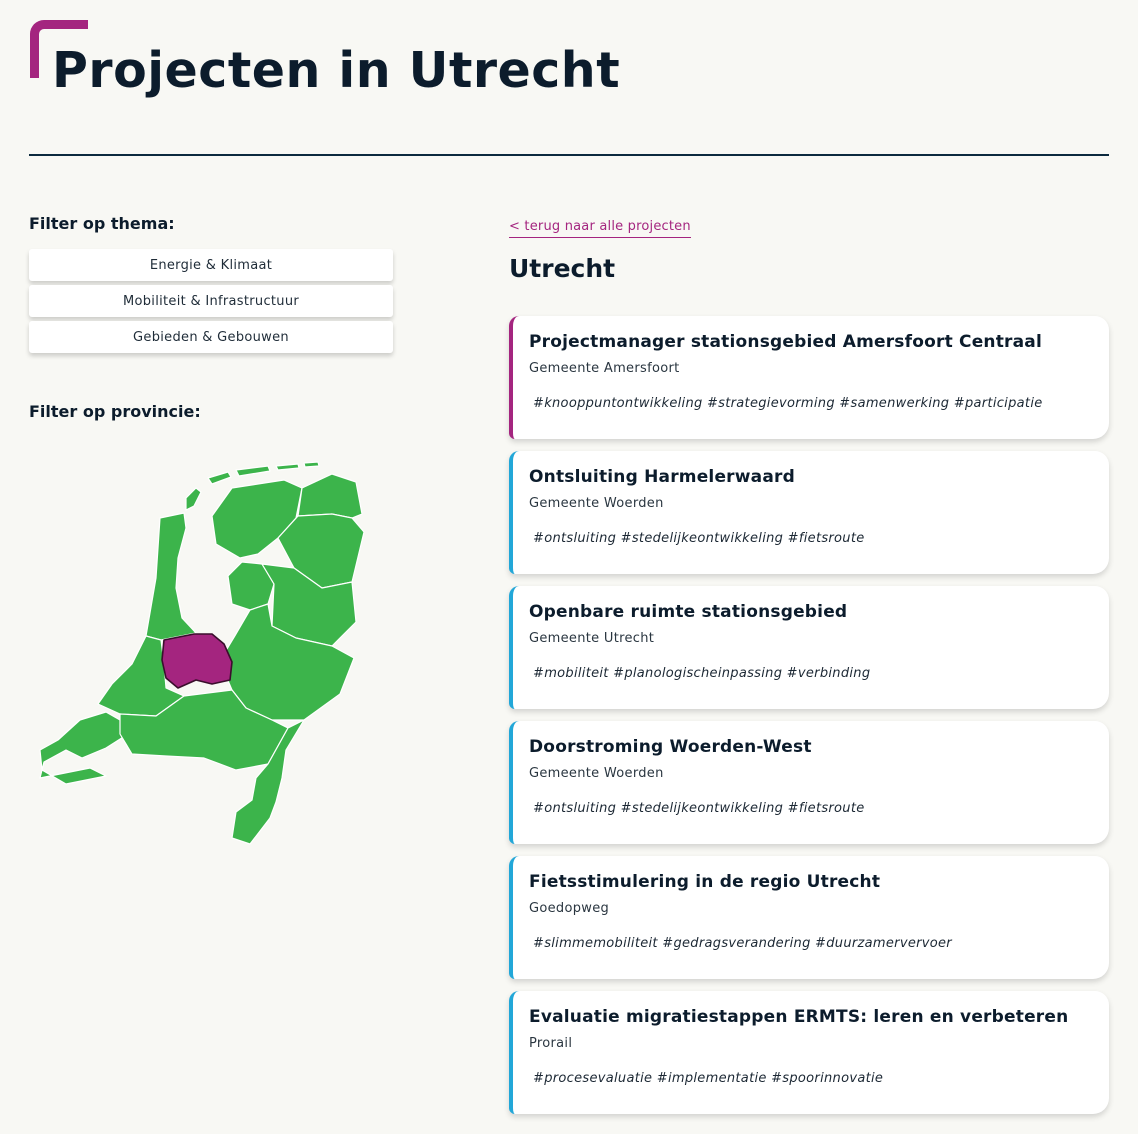 The width and height of the screenshot is (1138, 1134). I want to click on island-schiermonnikoog, so click(311, 464).